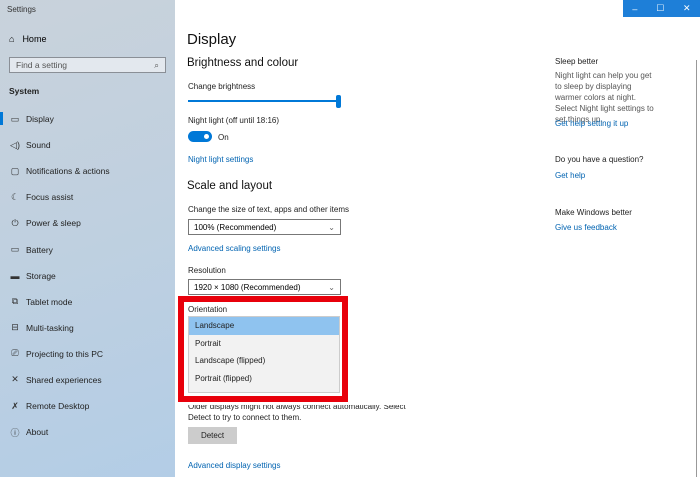 The width and height of the screenshot is (700, 477). What do you see at coordinates (207, 270) in the screenshot?
I see `resolution-label: Resolution` at bounding box center [207, 270].